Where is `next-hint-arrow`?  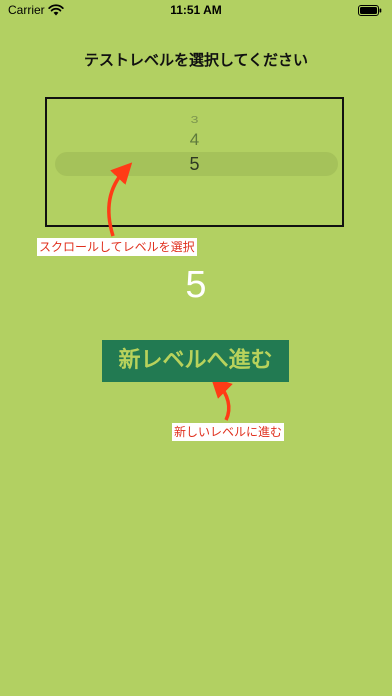 next-hint-arrow is located at coordinates (221, 398).